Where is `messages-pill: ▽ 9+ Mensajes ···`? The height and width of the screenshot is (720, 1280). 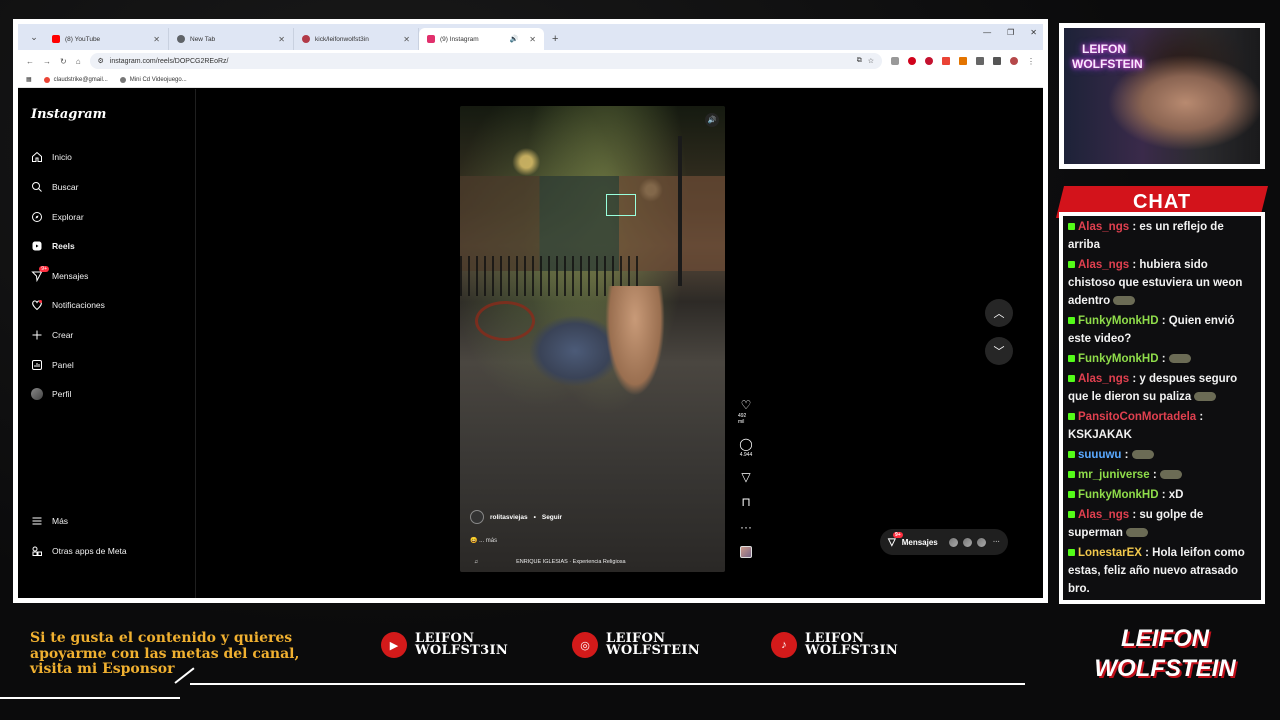
messages-pill: ▽ 9+ Mensajes ··· is located at coordinates (944, 542).